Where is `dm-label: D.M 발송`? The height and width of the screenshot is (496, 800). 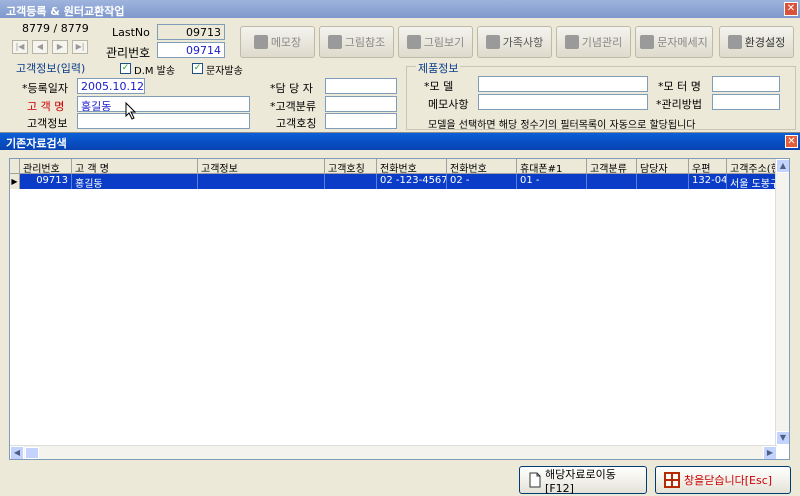 dm-label: D.M 발송 is located at coordinates (155, 71).